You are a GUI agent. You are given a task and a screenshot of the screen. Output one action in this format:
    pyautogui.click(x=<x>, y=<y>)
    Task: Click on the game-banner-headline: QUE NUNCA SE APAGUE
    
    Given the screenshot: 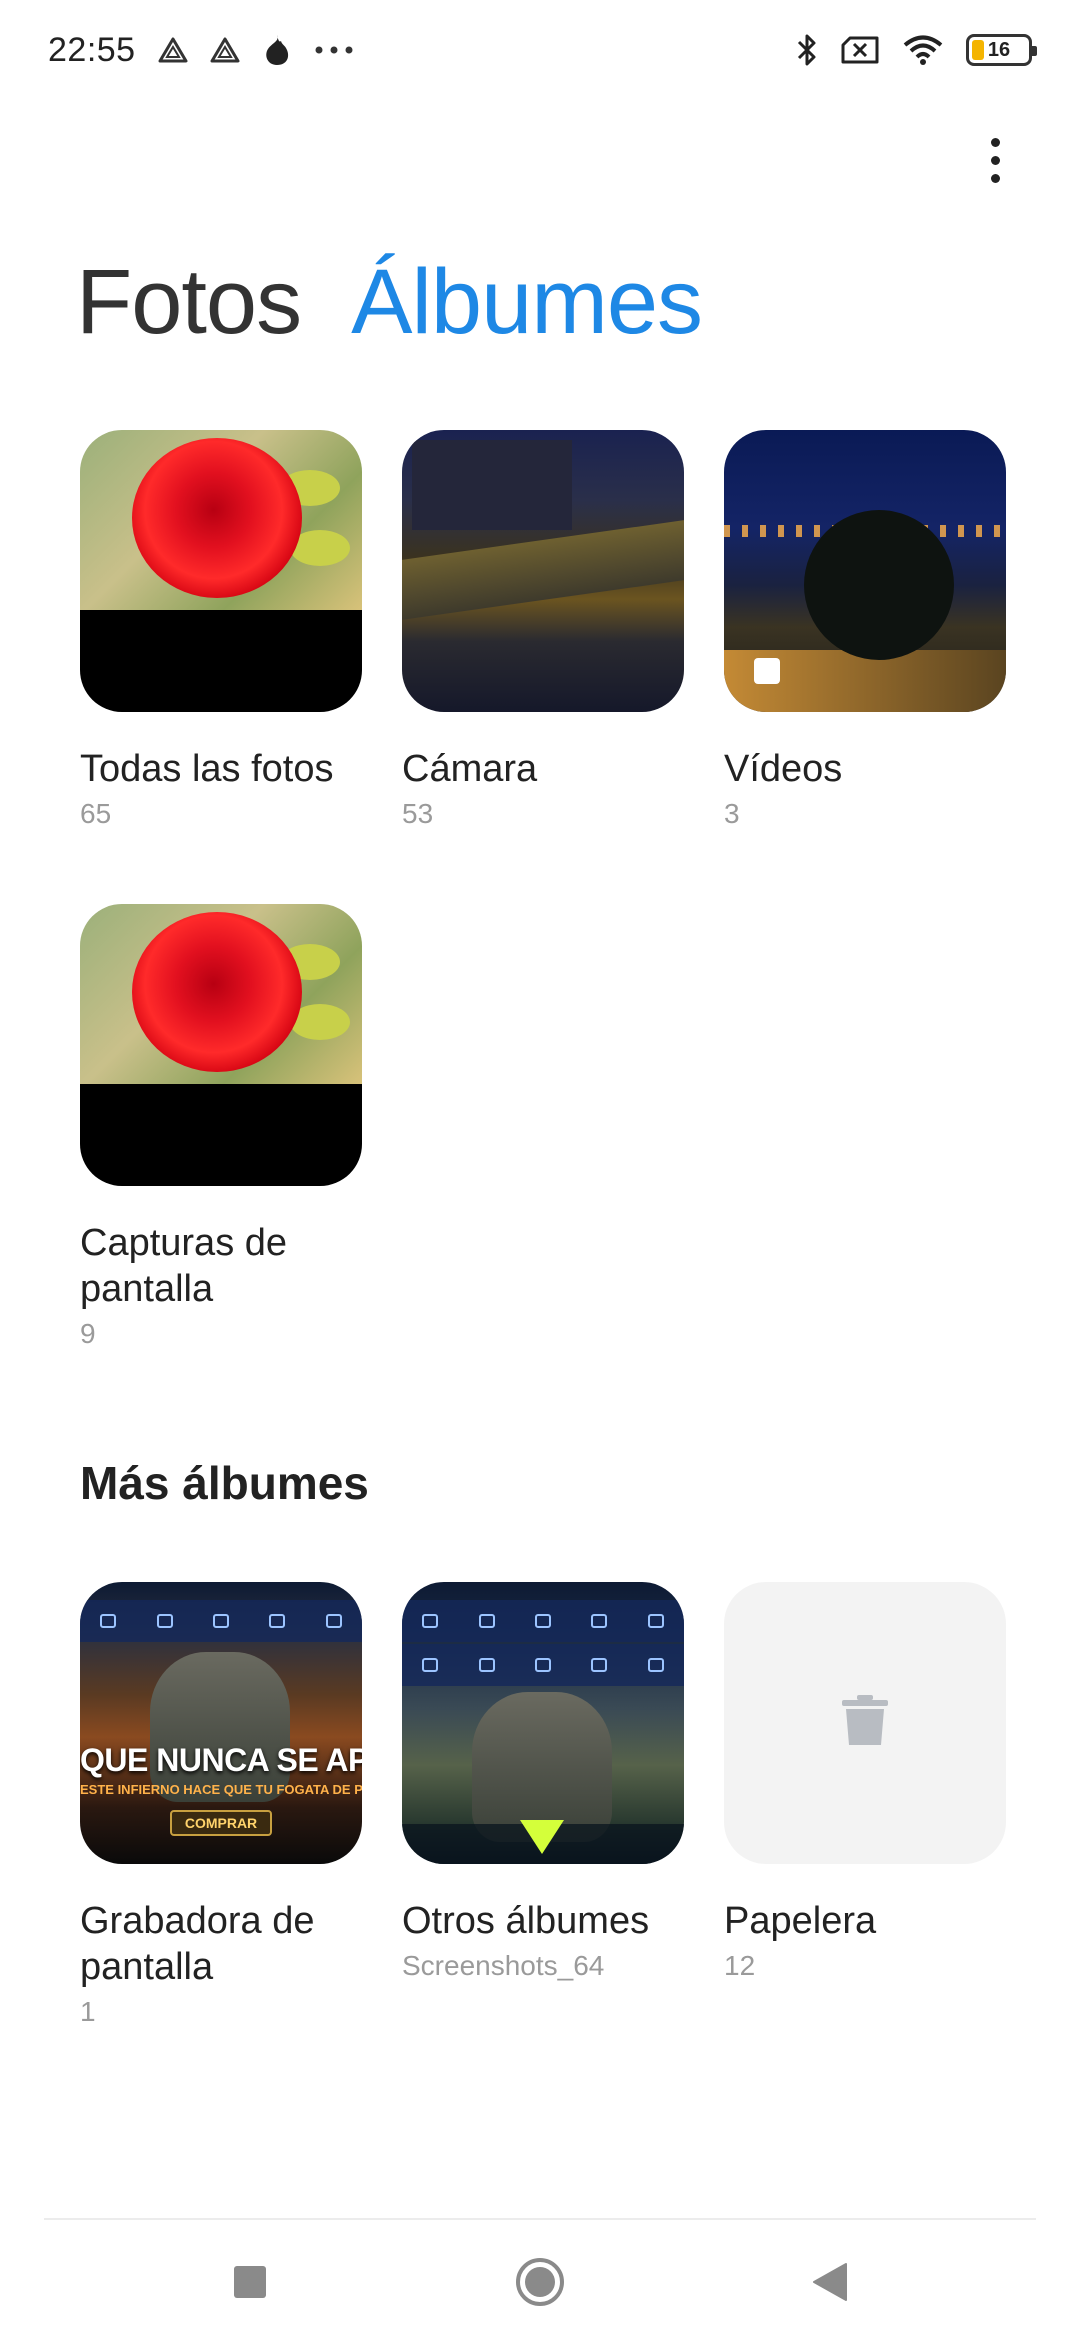 What is the action you would take?
    pyautogui.click(x=221, y=1760)
    